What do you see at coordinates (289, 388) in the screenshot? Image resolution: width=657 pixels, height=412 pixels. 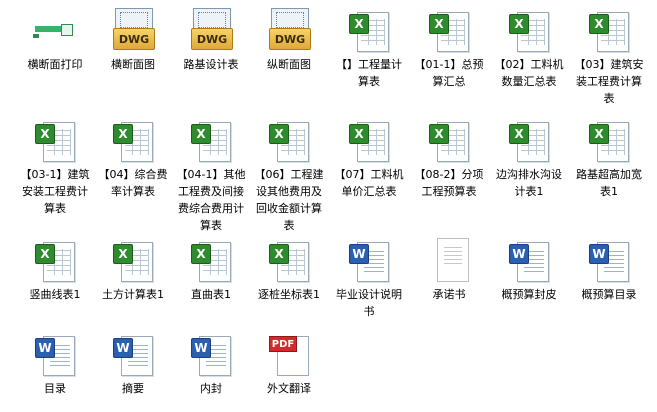 I see `file-name: 外文翻译` at bounding box center [289, 388].